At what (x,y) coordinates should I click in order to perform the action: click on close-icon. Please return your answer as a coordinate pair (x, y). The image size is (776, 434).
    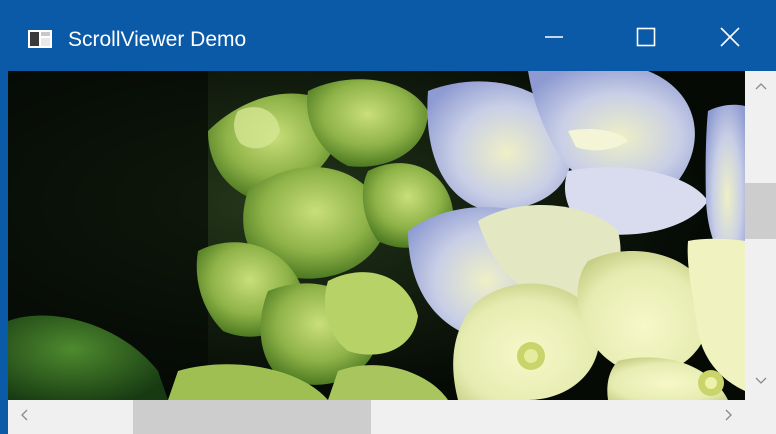
    Looking at the image, I should click on (730, 39).